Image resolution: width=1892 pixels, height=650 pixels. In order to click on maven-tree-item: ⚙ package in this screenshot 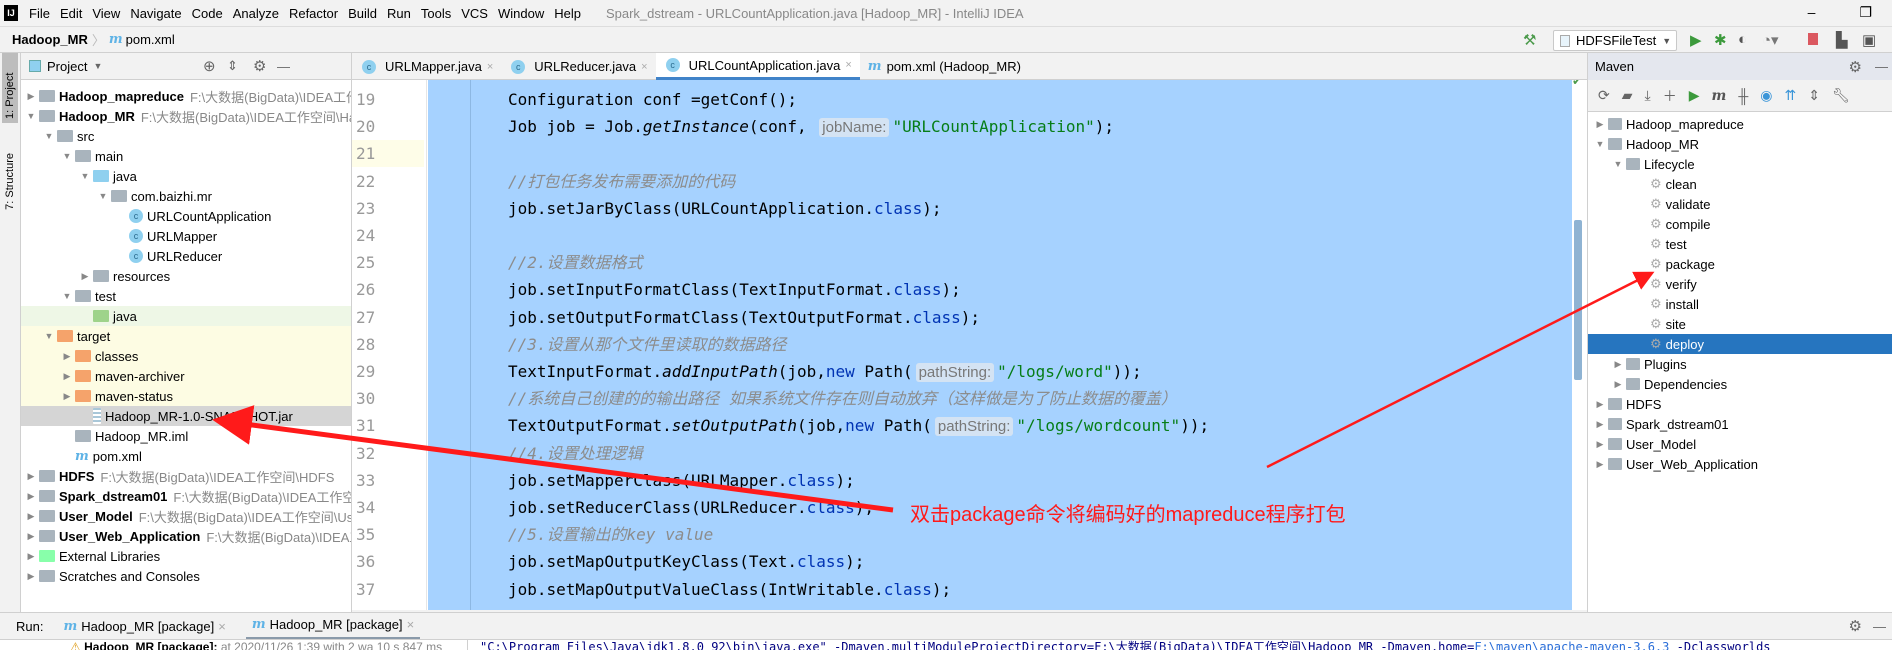, I will do `click(1740, 264)`.